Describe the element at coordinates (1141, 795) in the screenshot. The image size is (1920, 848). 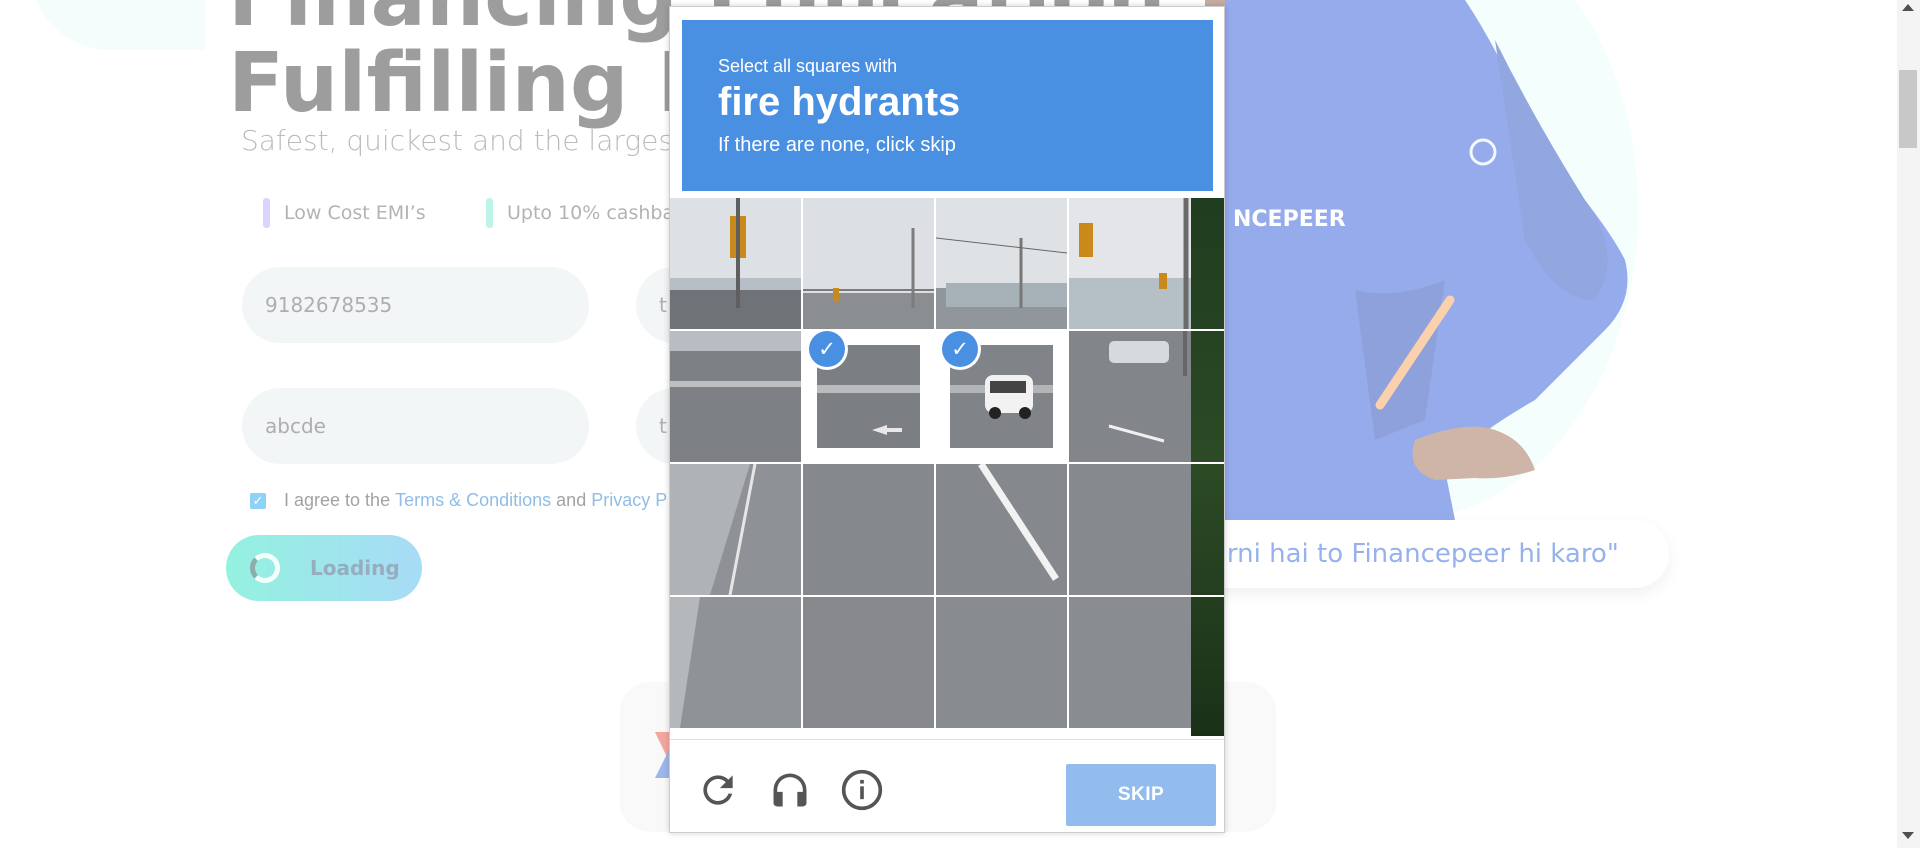
I see `skip-button: SKIP` at that location.